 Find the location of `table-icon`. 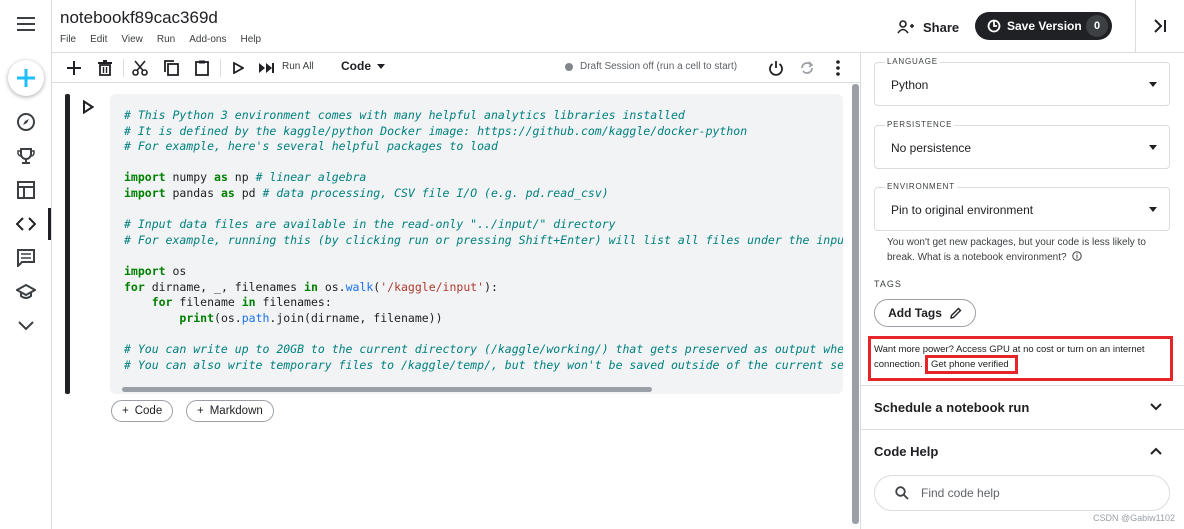

table-icon is located at coordinates (26, 190).